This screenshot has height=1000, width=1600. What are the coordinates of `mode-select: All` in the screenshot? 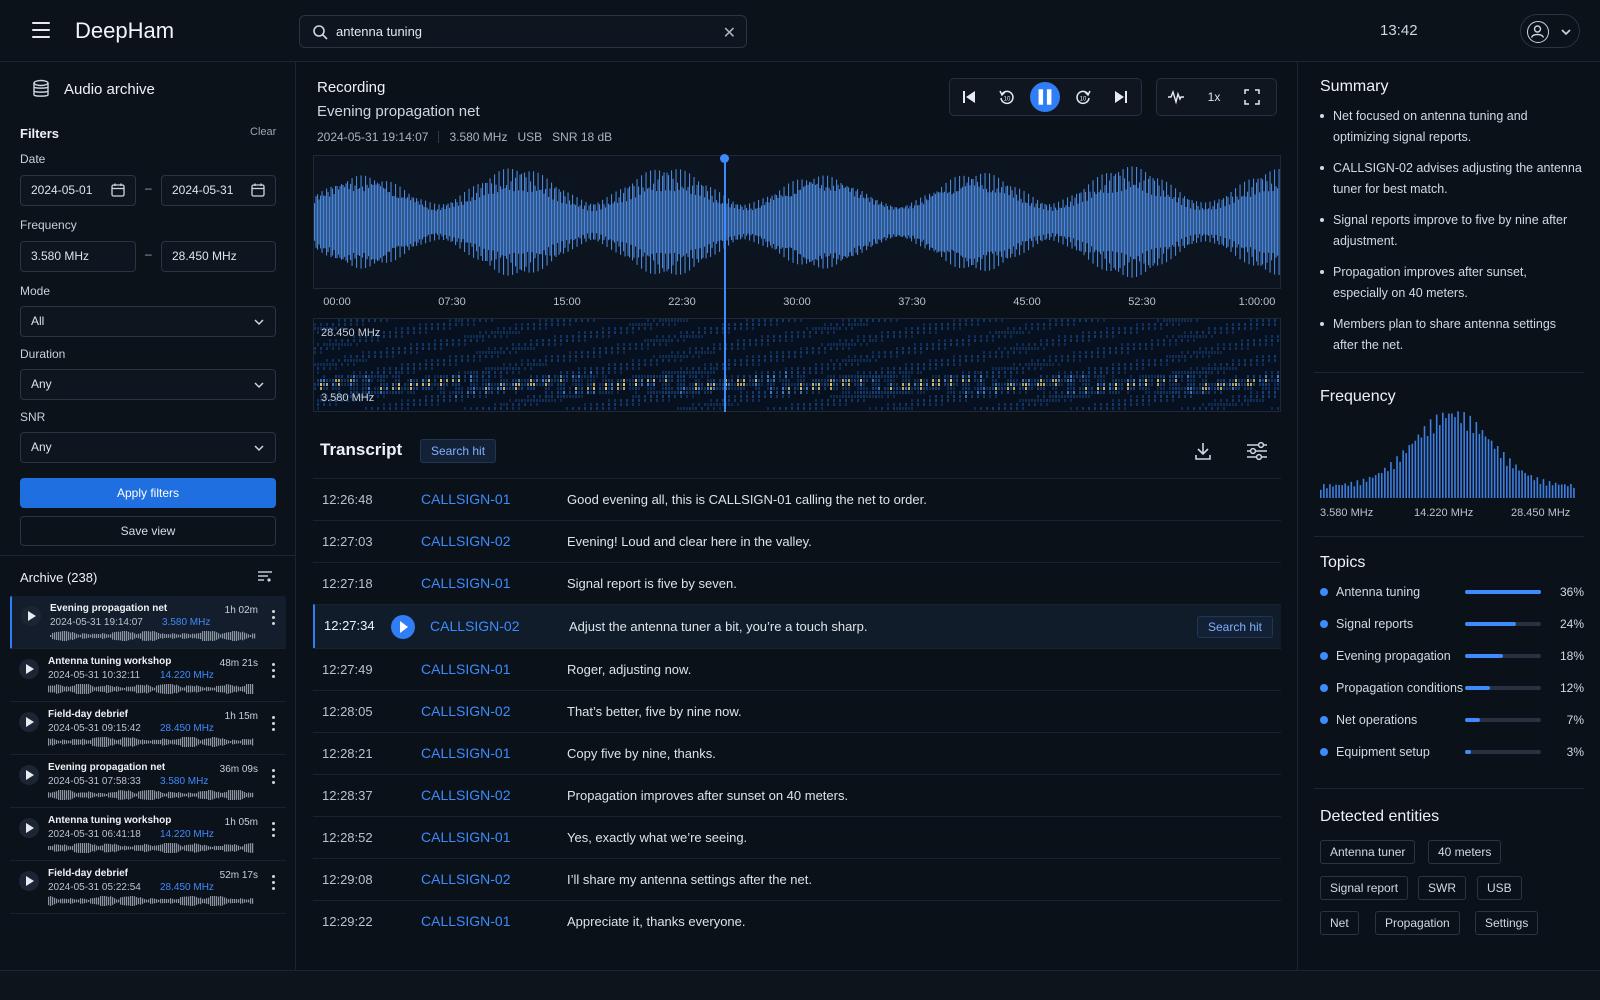 It's located at (148, 321).